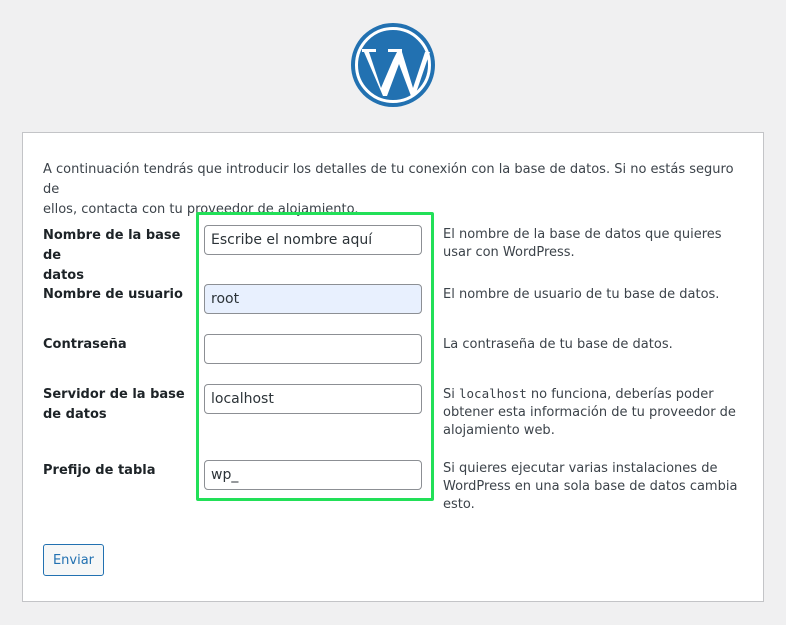  I want to click on username-input, so click(313, 299).